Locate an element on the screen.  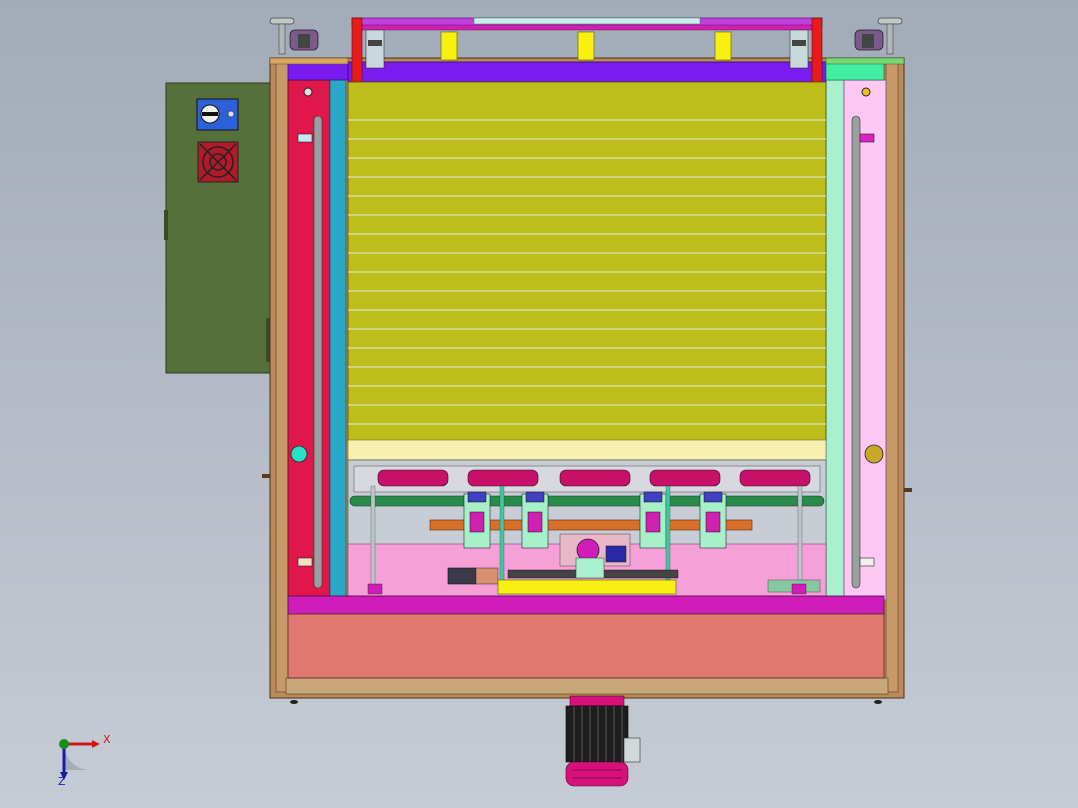
drive-motor is located at coordinates (603, 741).